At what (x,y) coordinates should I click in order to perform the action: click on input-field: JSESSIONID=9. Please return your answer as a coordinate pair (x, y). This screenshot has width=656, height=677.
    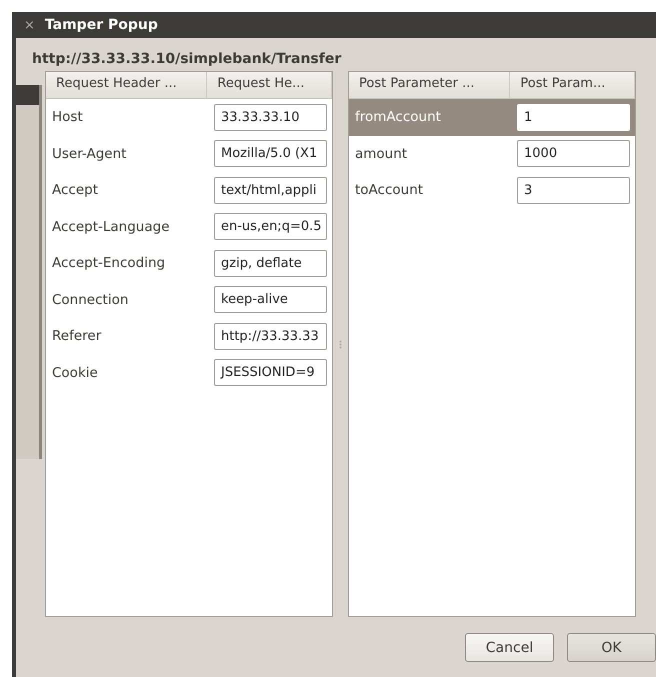
    Looking at the image, I should click on (270, 372).